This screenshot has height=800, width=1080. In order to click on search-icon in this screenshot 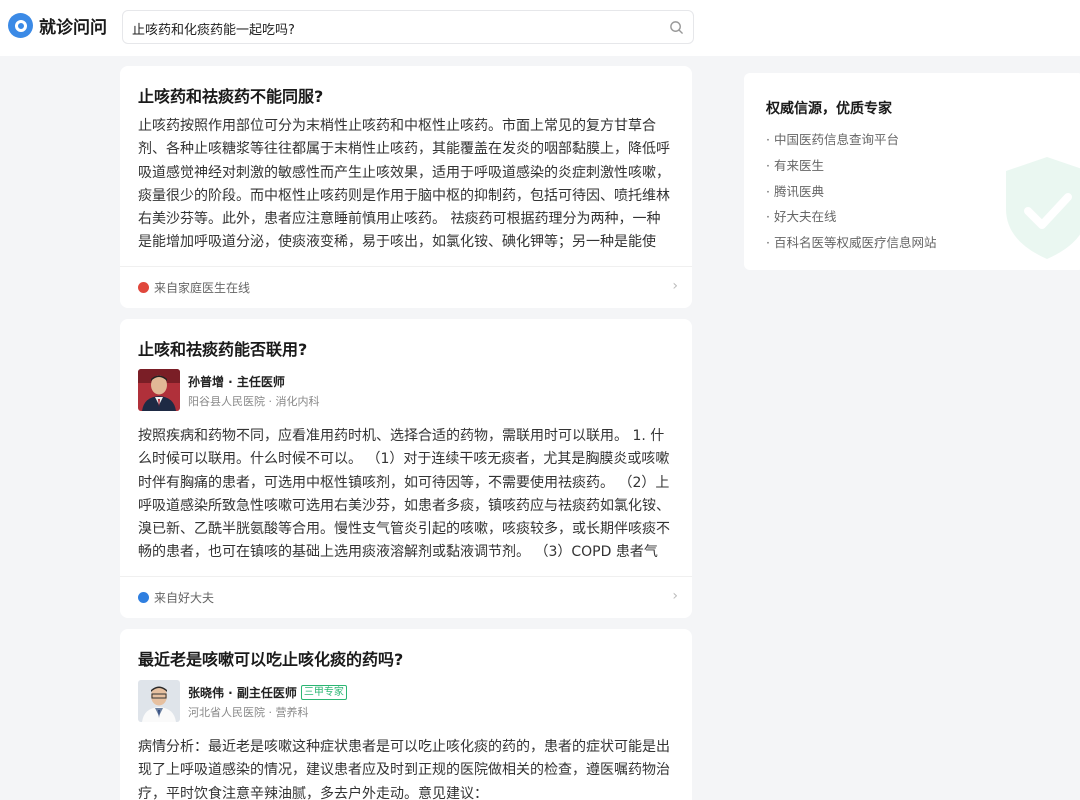, I will do `click(676, 27)`.